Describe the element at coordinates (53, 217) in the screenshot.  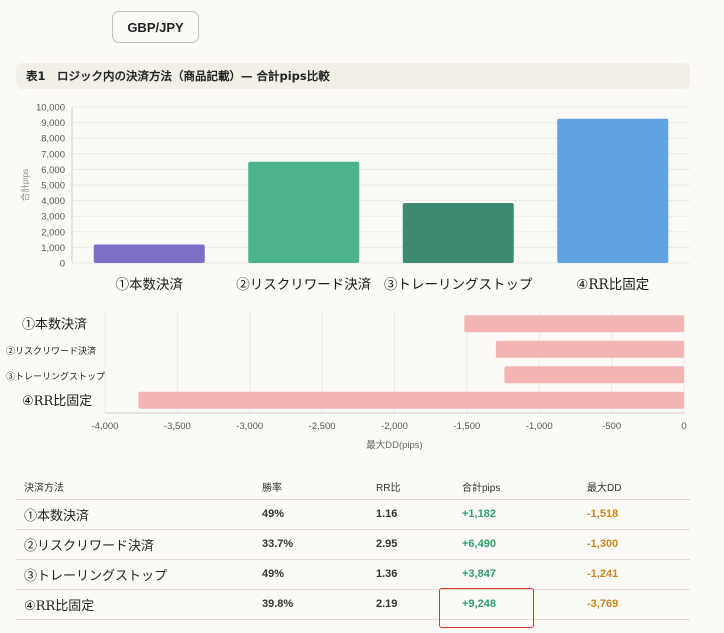
I see `y-tick-label: 3,000` at that location.